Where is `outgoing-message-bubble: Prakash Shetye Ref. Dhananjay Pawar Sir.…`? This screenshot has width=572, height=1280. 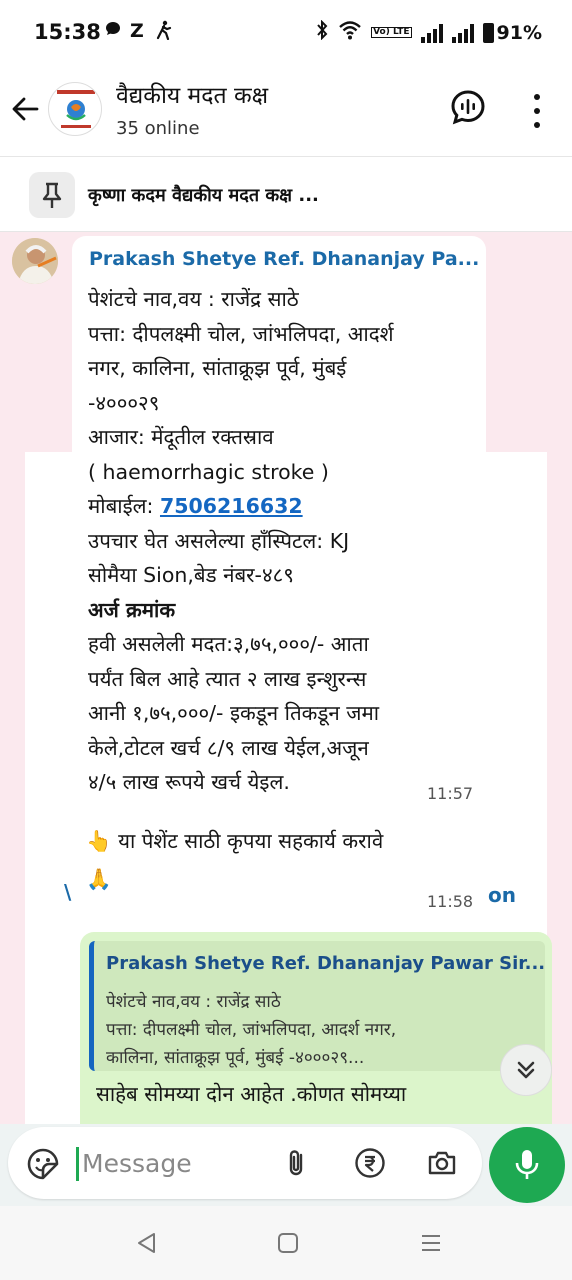
outgoing-message-bubble: Prakash Shetye Ref. Dhananjay Pawar Sir.… is located at coordinates (316, 1028).